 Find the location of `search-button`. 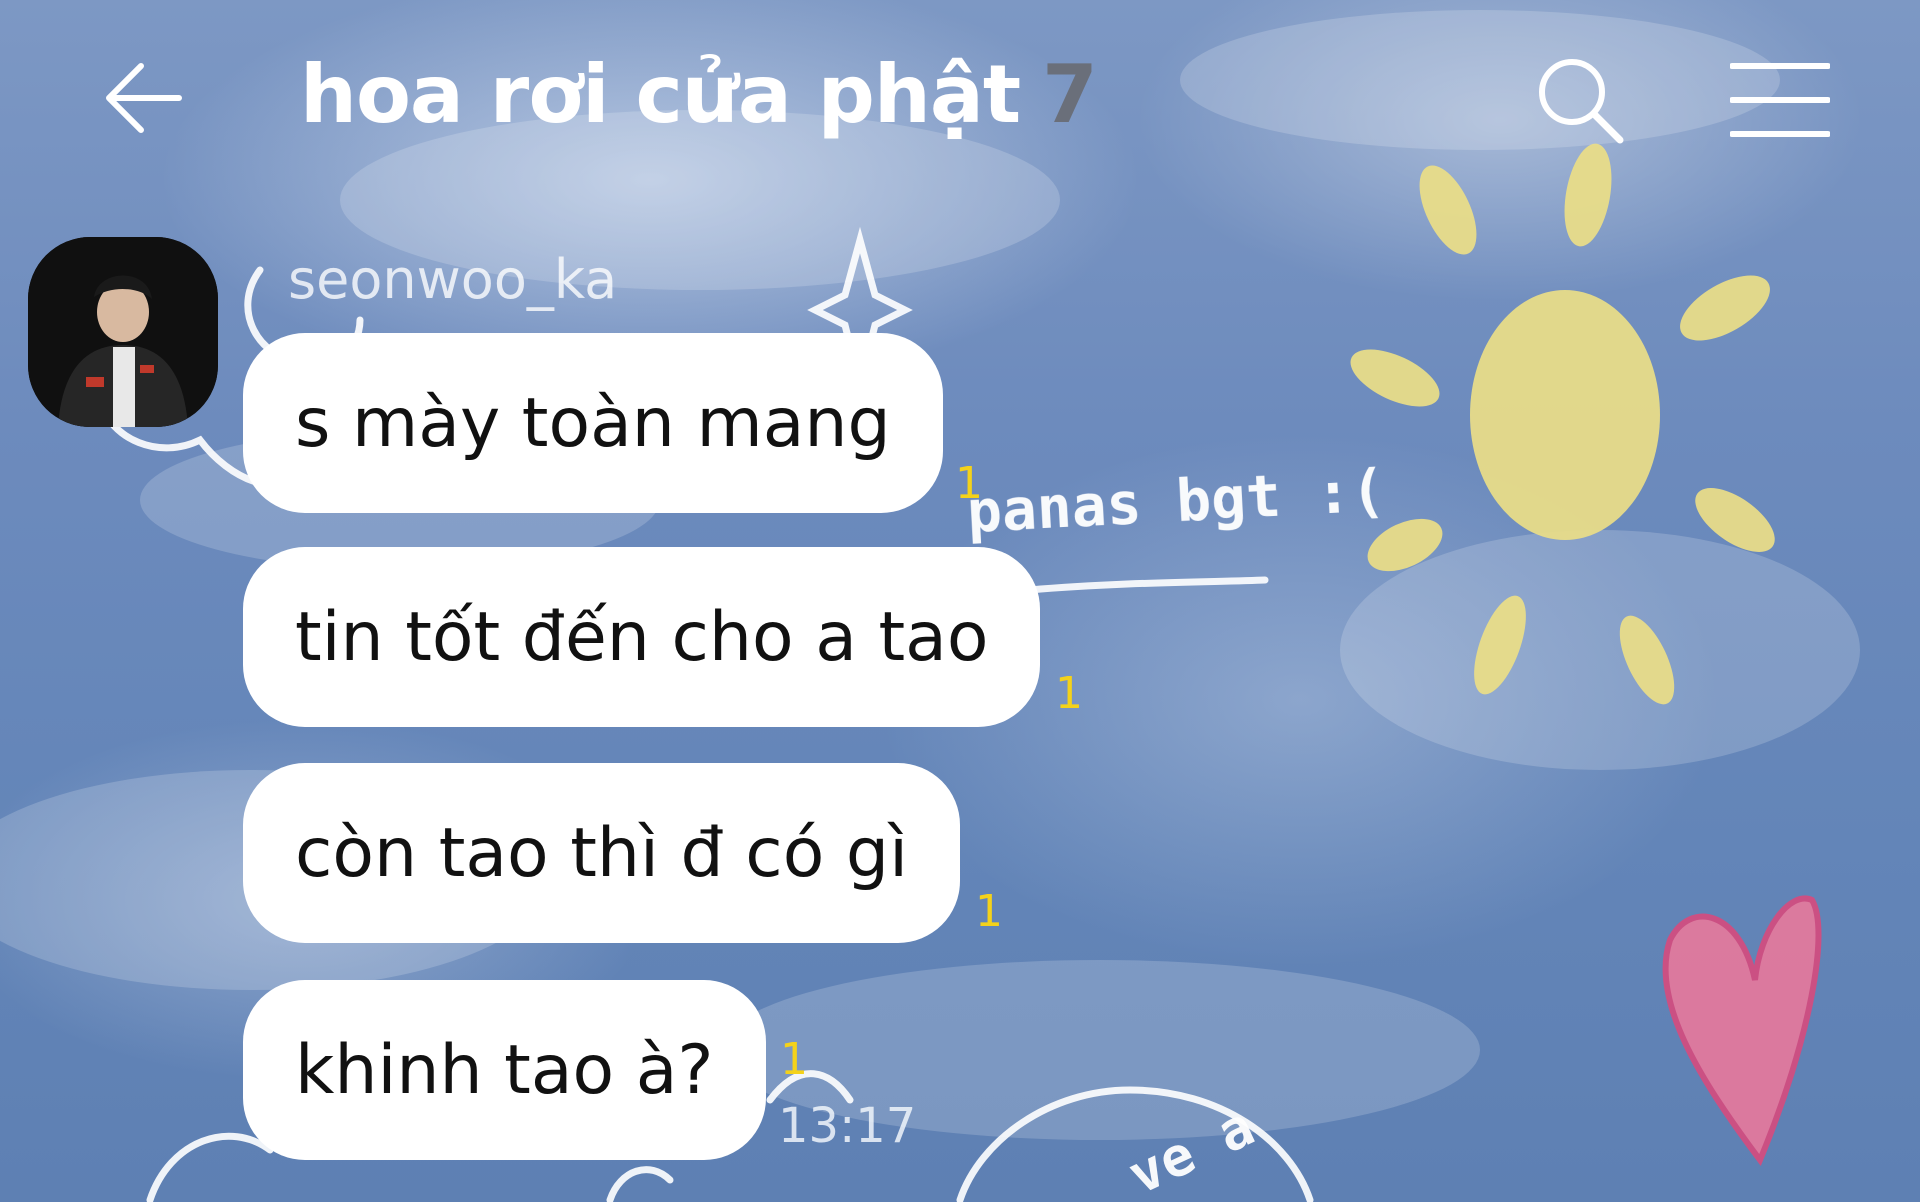

search-button is located at coordinates (1580, 100).